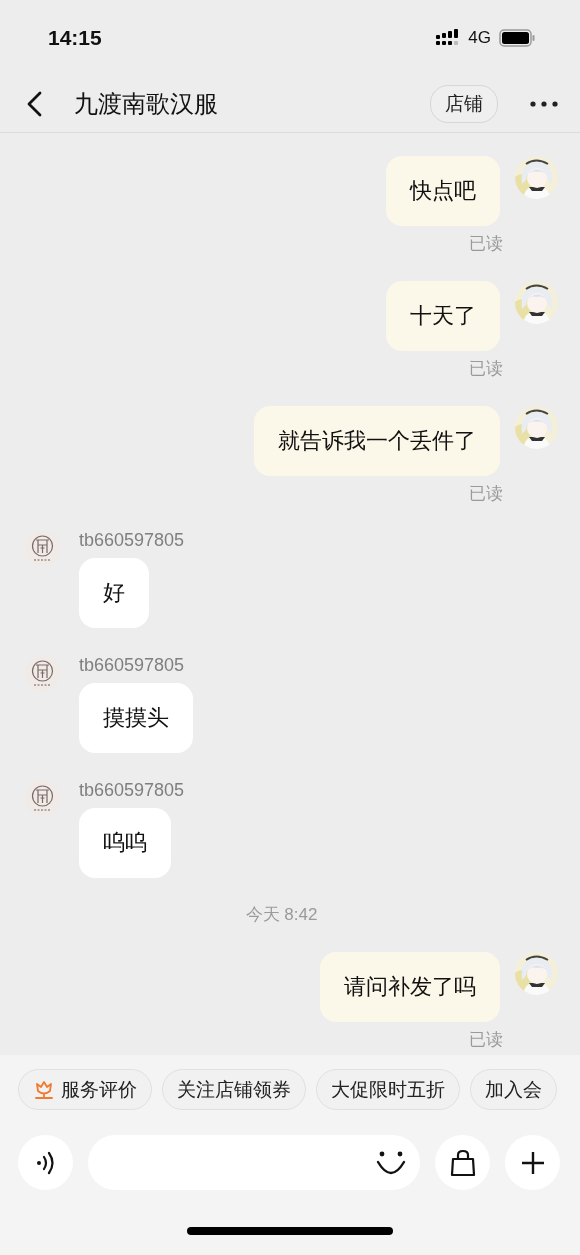 The width and height of the screenshot is (580, 1255). I want to click on quick-action-chip: 关注店铺领券, so click(234, 1089).